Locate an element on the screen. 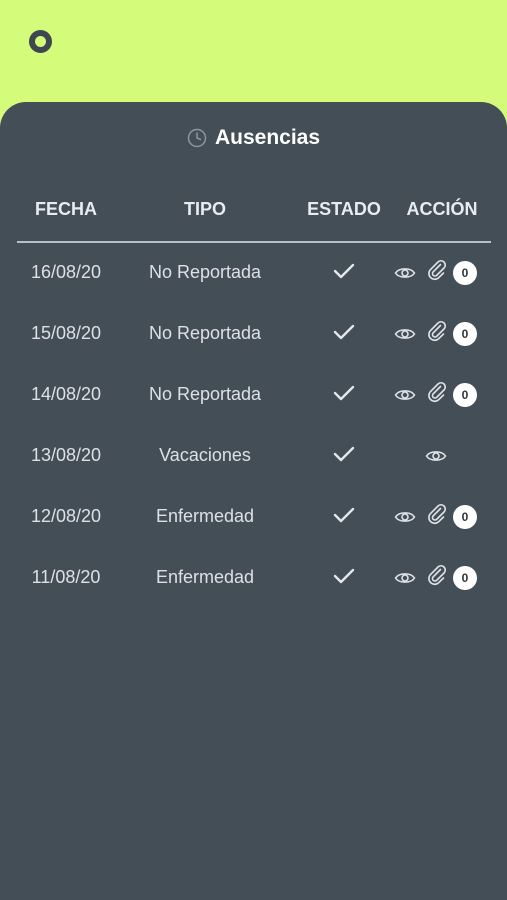  column-header-tipo: TIPO is located at coordinates (205, 209).